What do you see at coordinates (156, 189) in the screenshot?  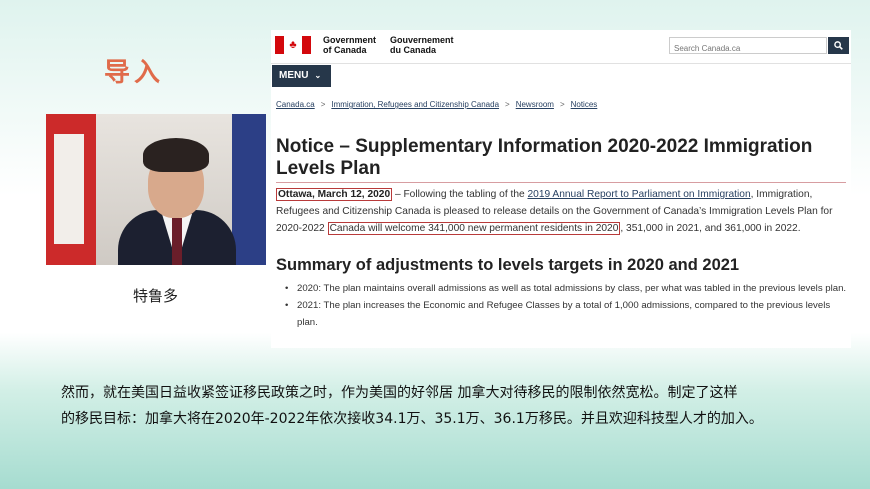 I see `portrait-photo` at bounding box center [156, 189].